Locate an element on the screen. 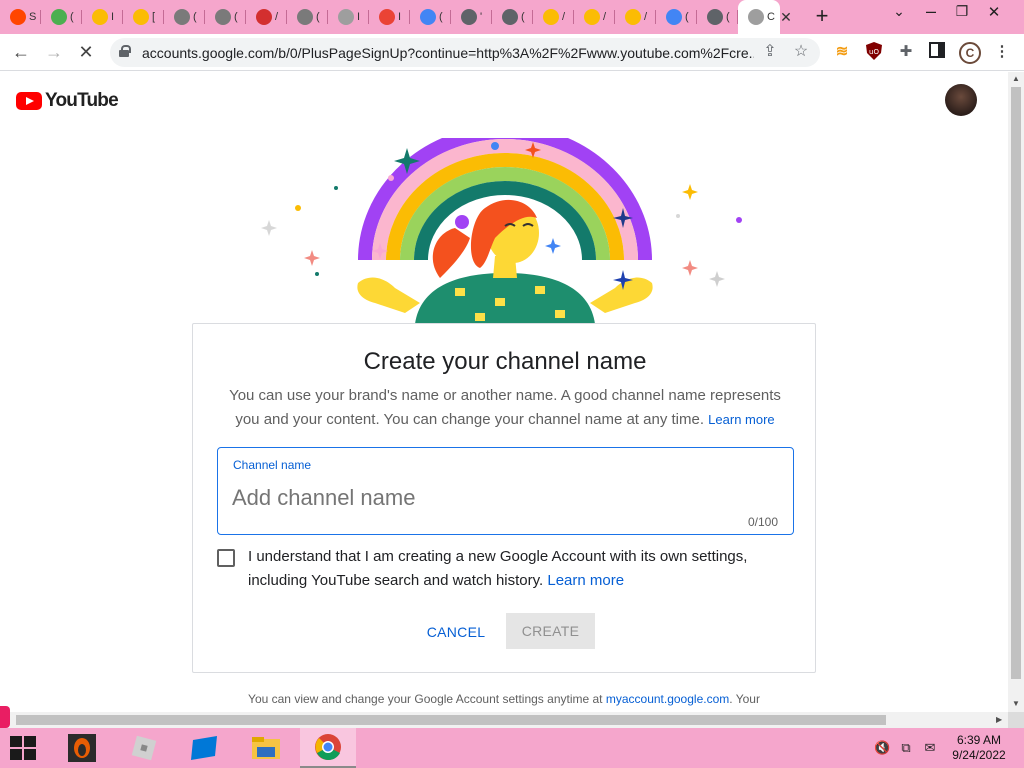 The width and height of the screenshot is (1024, 768). minimize-button: – is located at coordinates (931, 11).